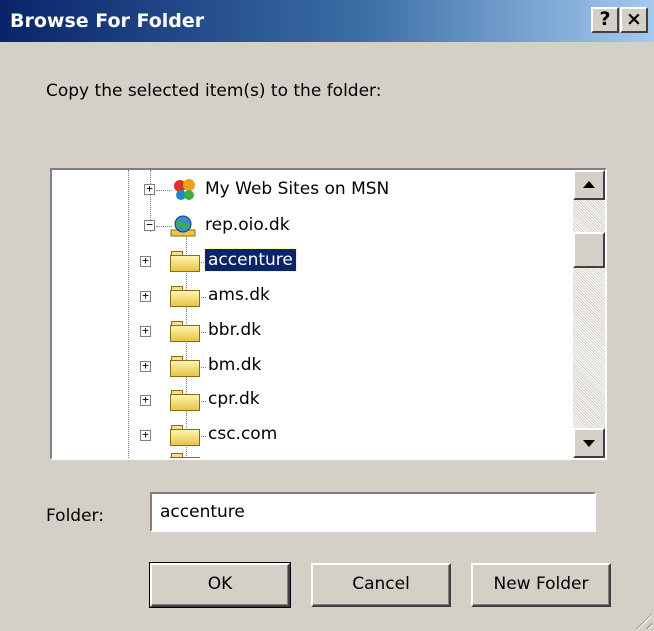 The width and height of the screenshot is (654, 631). What do you see at coordinates (312, 332) in the screenshot?
I see `tree-node-bbr-dk: + bbr.dk` at bounding box center [312, 332].